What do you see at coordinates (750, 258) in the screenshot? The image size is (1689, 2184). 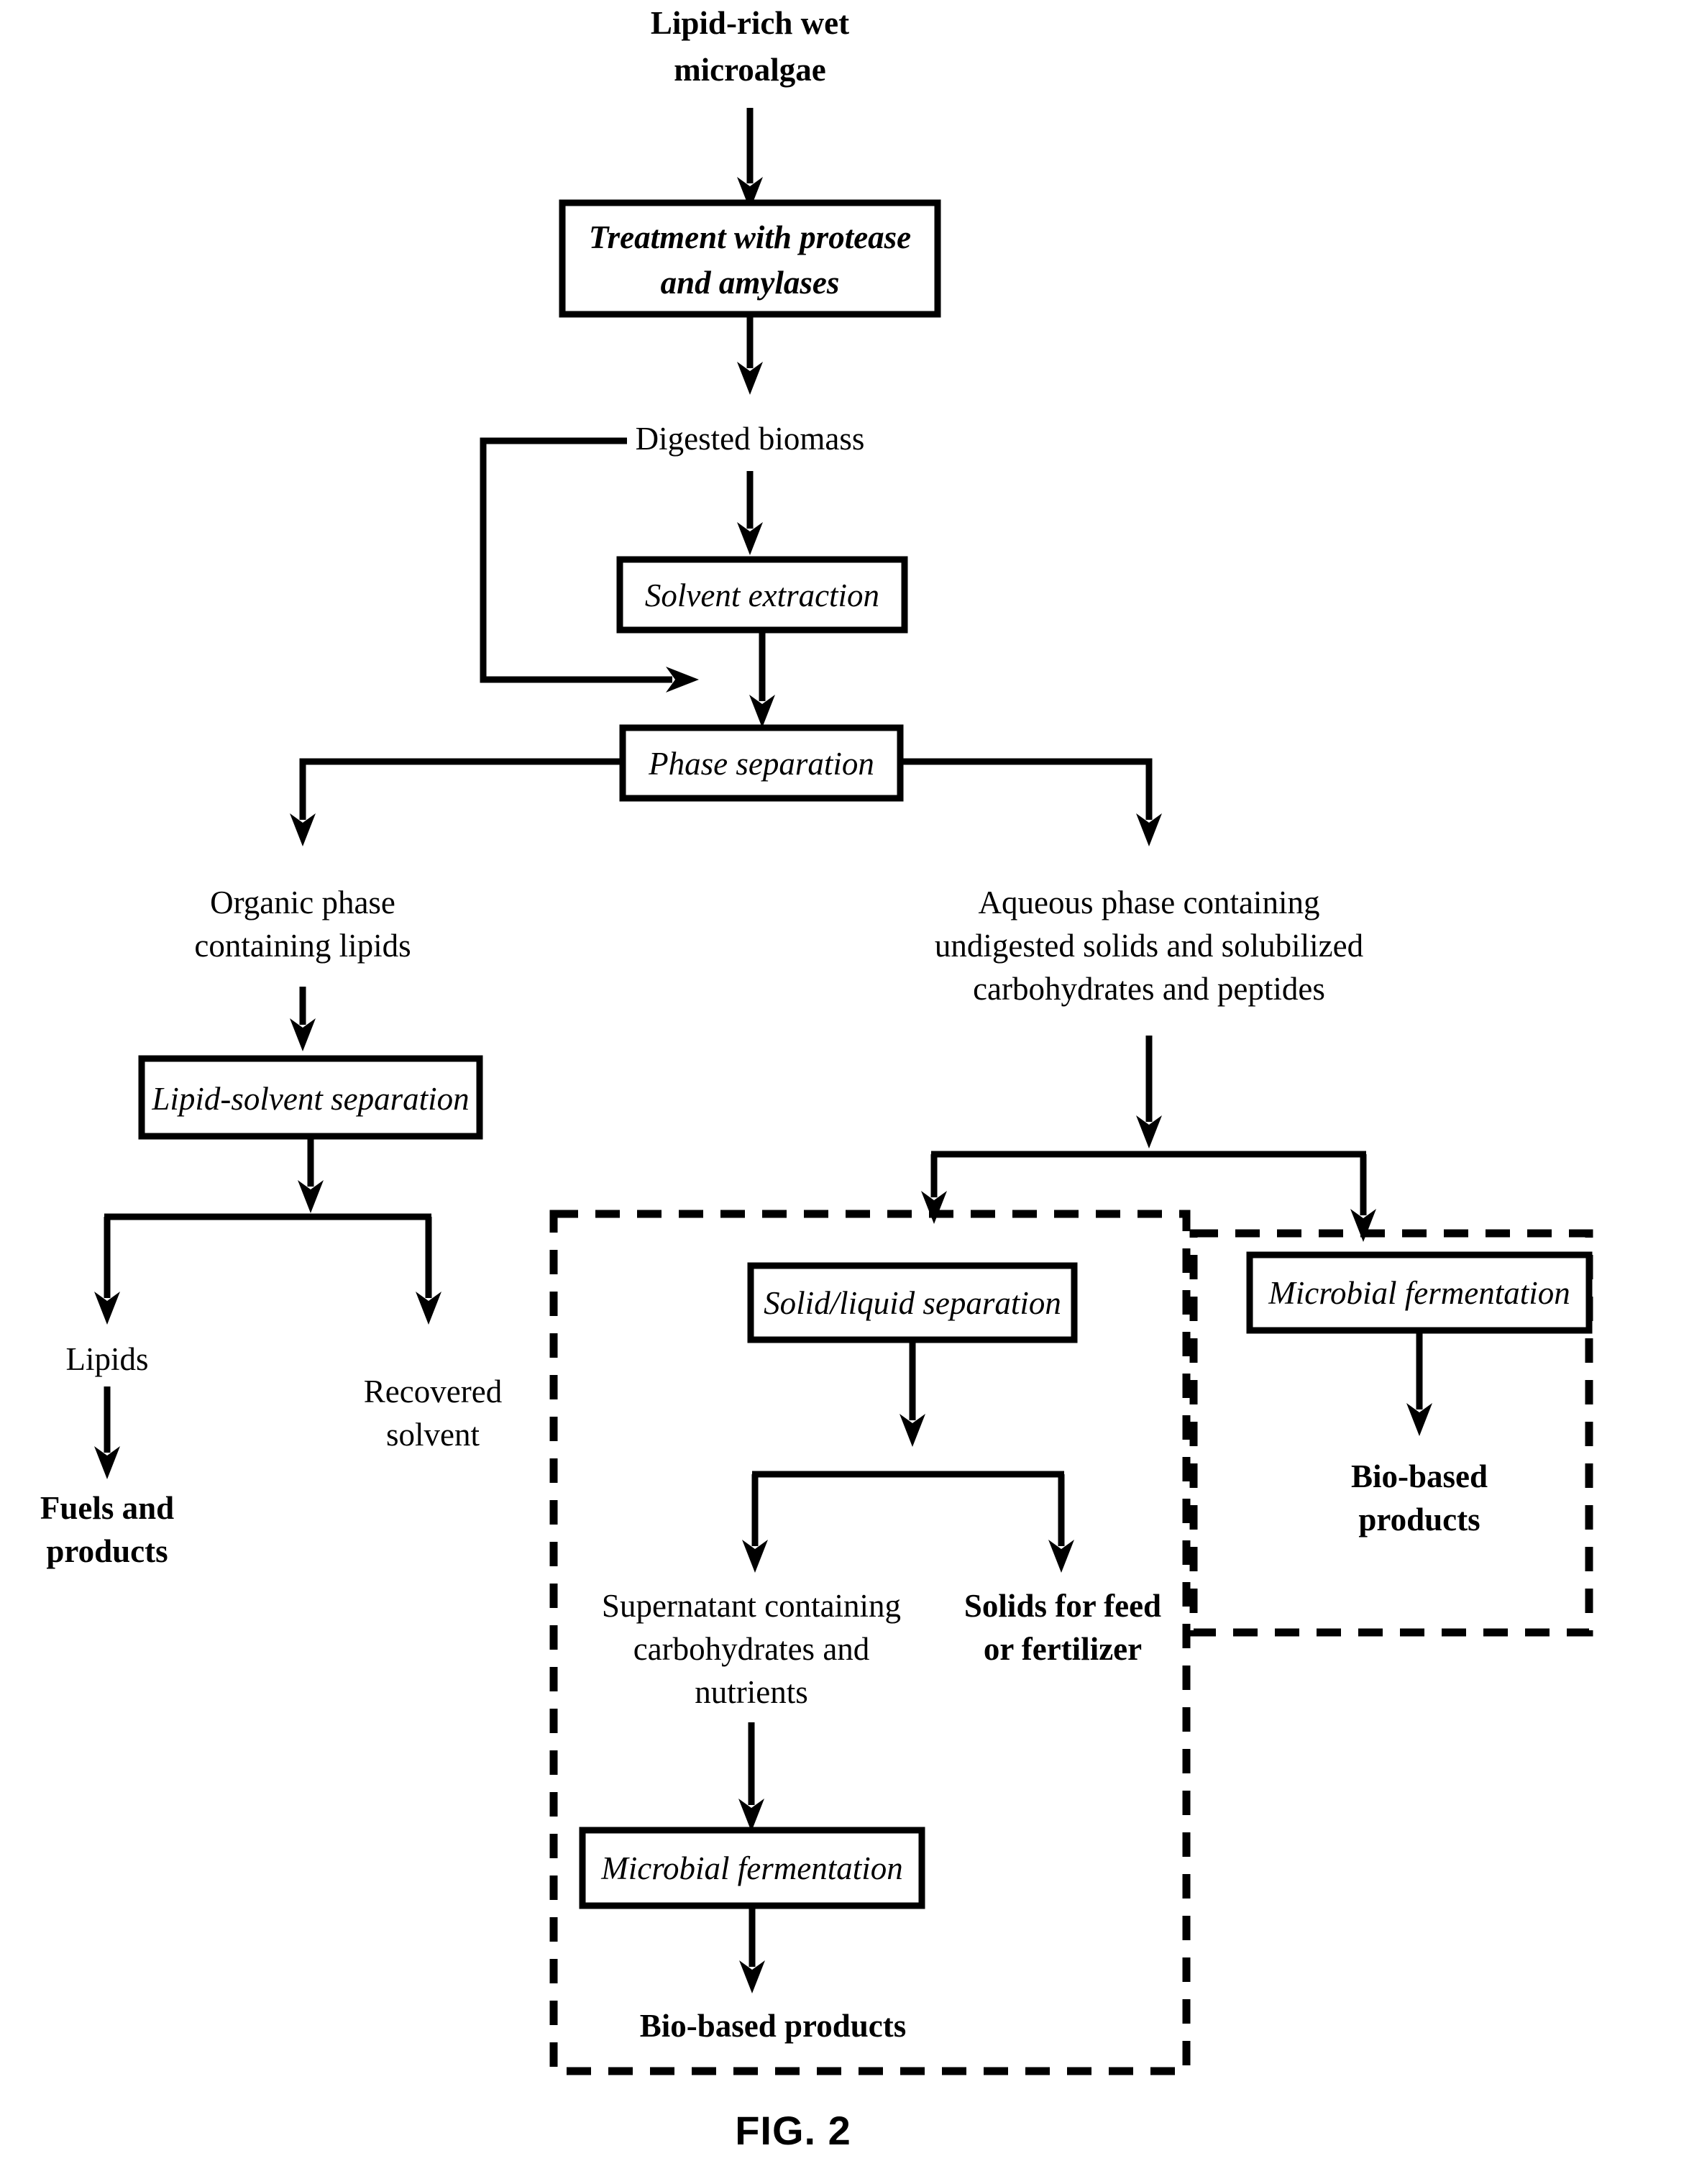 I see `treatment-box: Treatment with protease and amylases` at bounding box center [750, 258].